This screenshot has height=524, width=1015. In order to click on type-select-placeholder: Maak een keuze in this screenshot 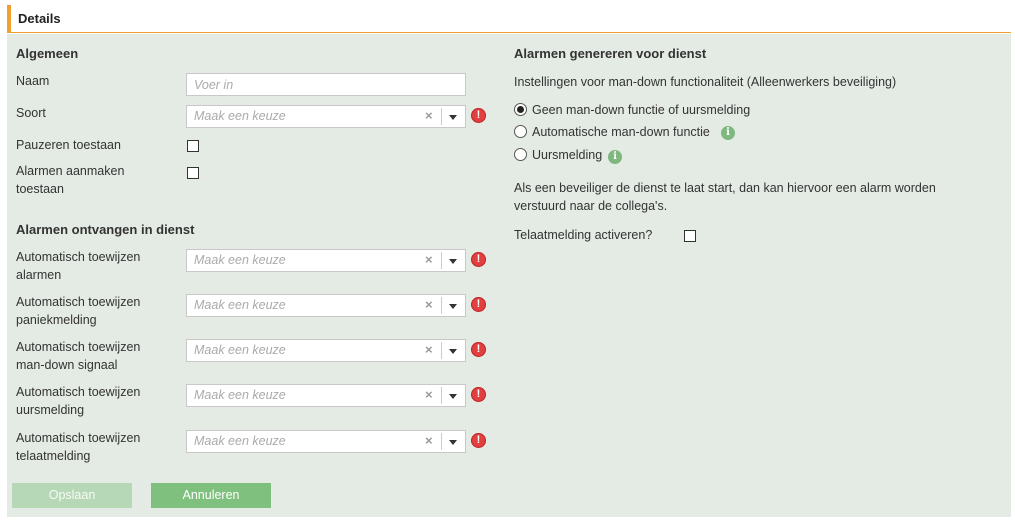, I will do `click(240, 116)`.